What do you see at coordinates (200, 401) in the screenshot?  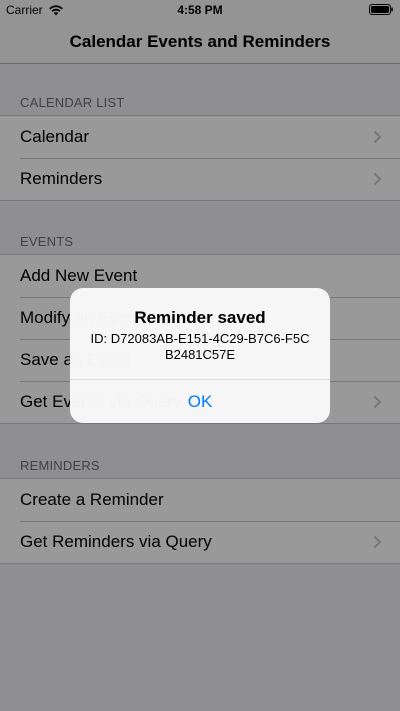 I see `ok-button: OK` at bounding box center [200, 401].